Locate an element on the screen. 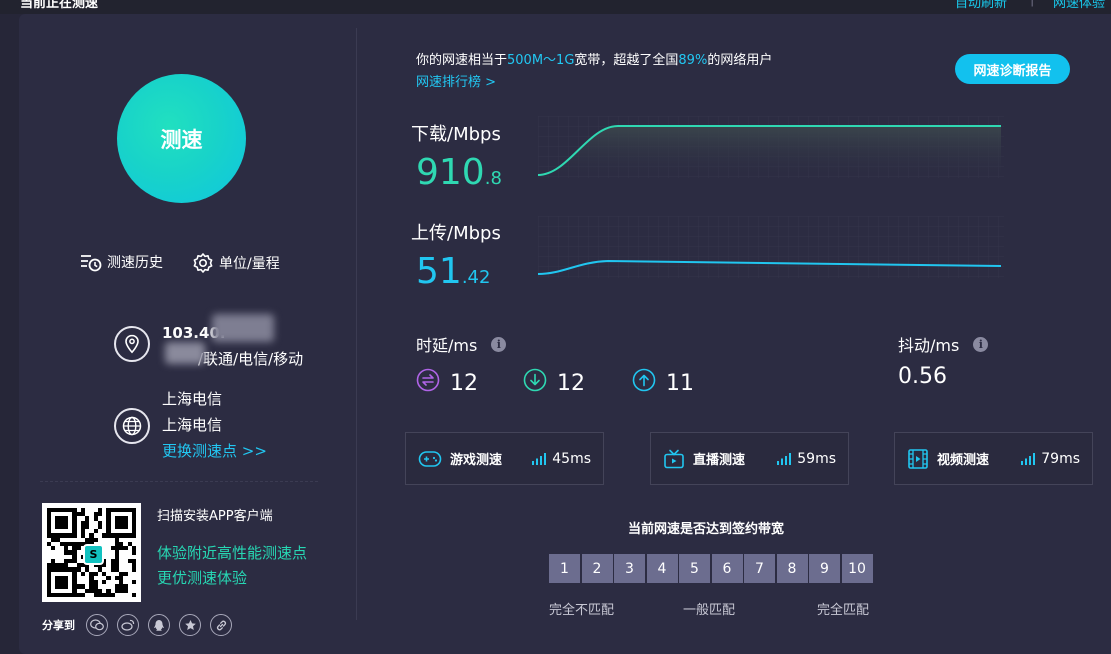 This screenshot has height=654, width=1111. qq-share-icon is located at coordinates (159, 625).